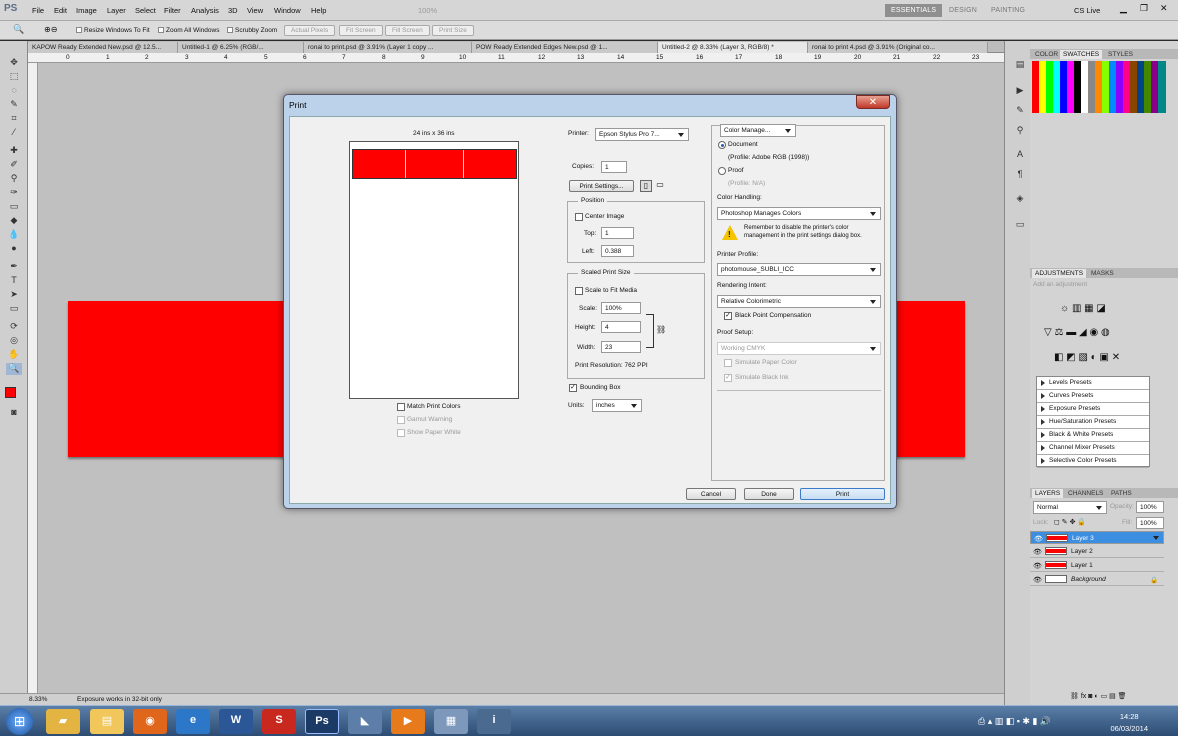  What do you see at coordinates (1014, 721) in the screenshot?
I see `tray-icons: ⎙ ▴ ▥ ◧ ▪ ✱ ▮ 🔊` at bounding box center [1014, 721].